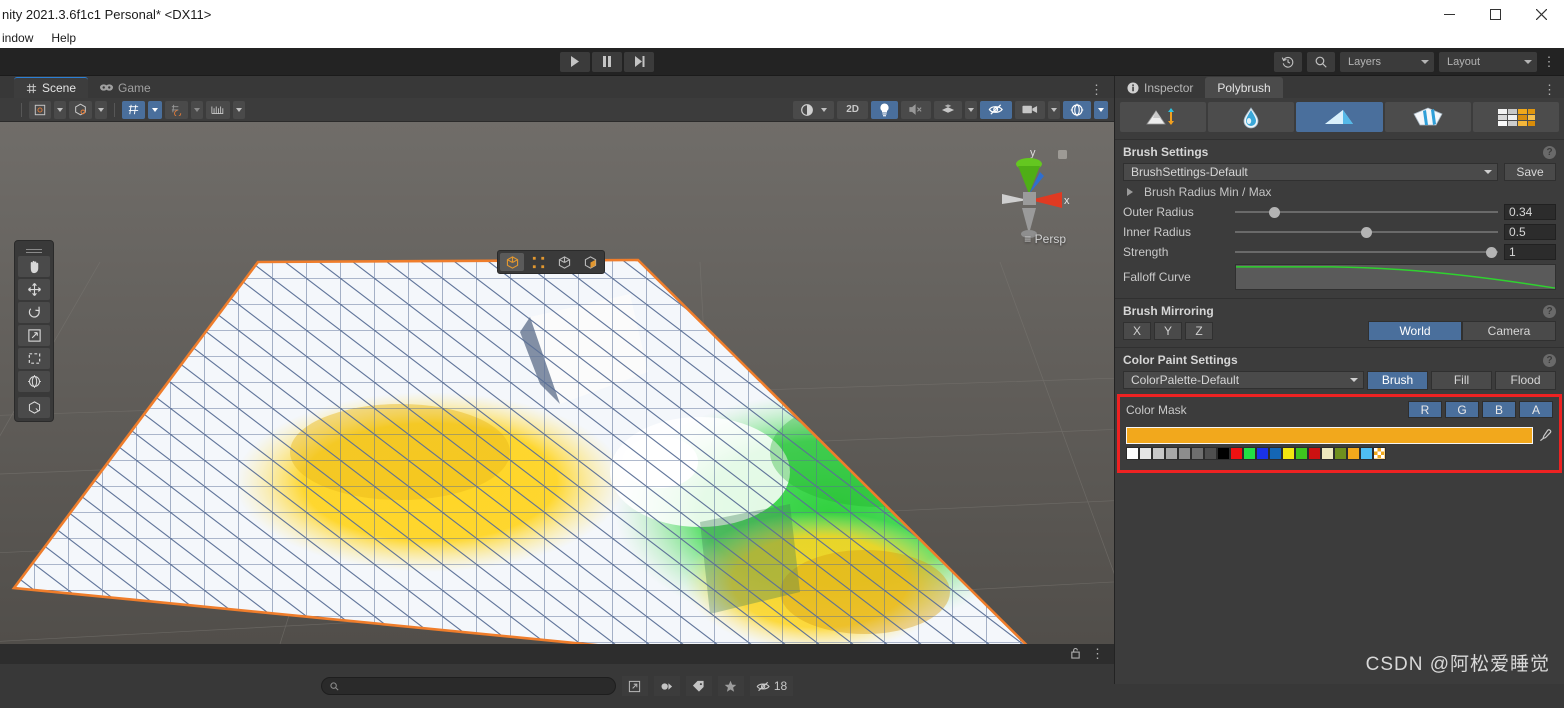 The width and height of the screenshot is (1564, 708). I want to click on orientation-mode-button, so click(80, 109).